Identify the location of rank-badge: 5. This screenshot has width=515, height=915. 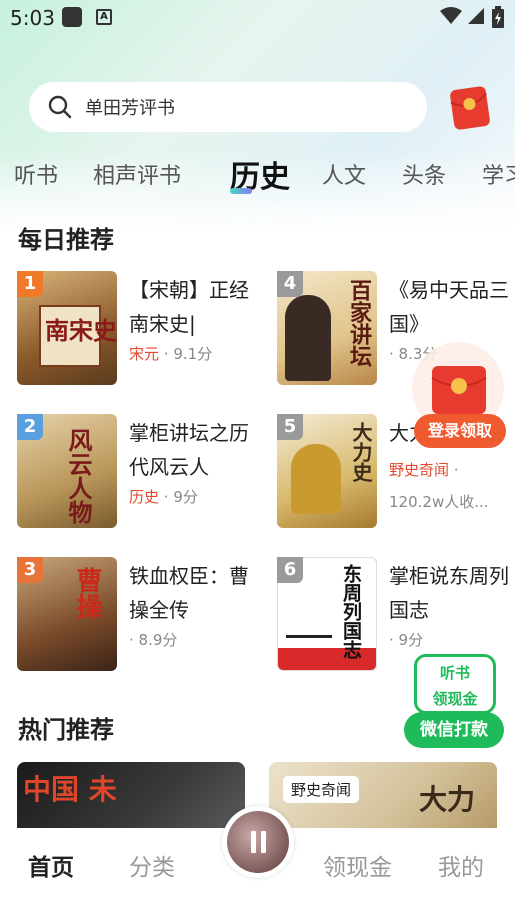
(290, 427).